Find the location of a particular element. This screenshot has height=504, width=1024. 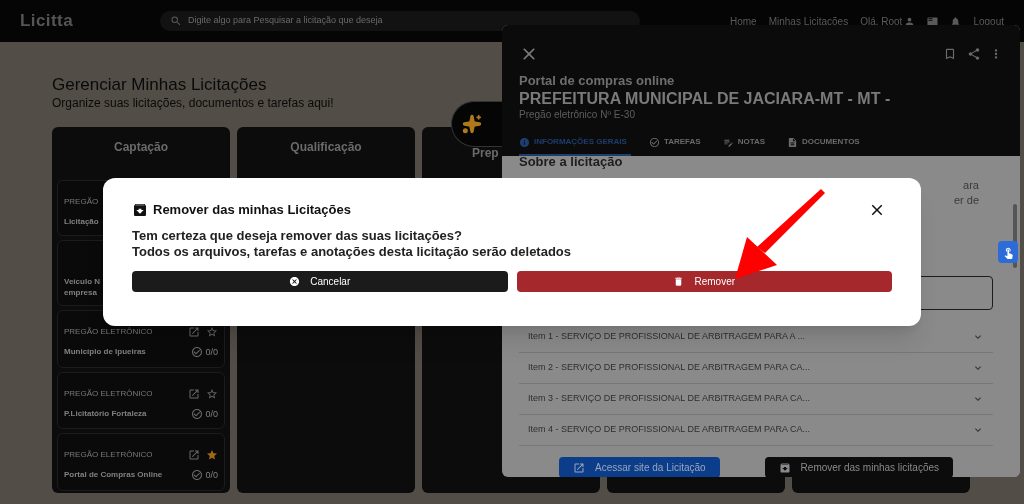

bid-name: Município de Ipueiras is located at coordinates (105, 351).